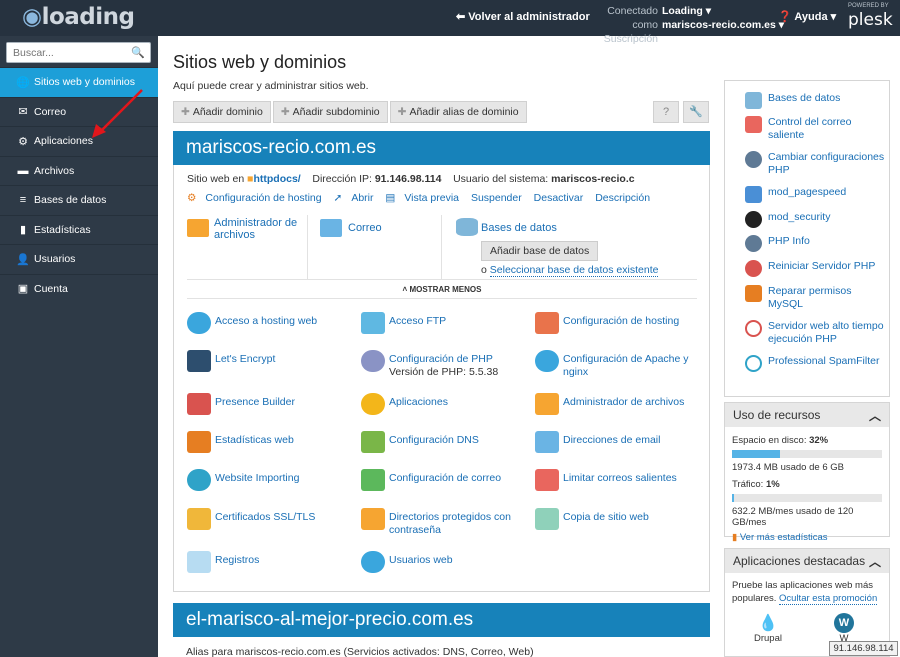 The image size is (900, 657). What do you see at coordinates (723, 11) in the screenshot?
I see `user-menu: Loading ▾` at bounding box center [723, 11].